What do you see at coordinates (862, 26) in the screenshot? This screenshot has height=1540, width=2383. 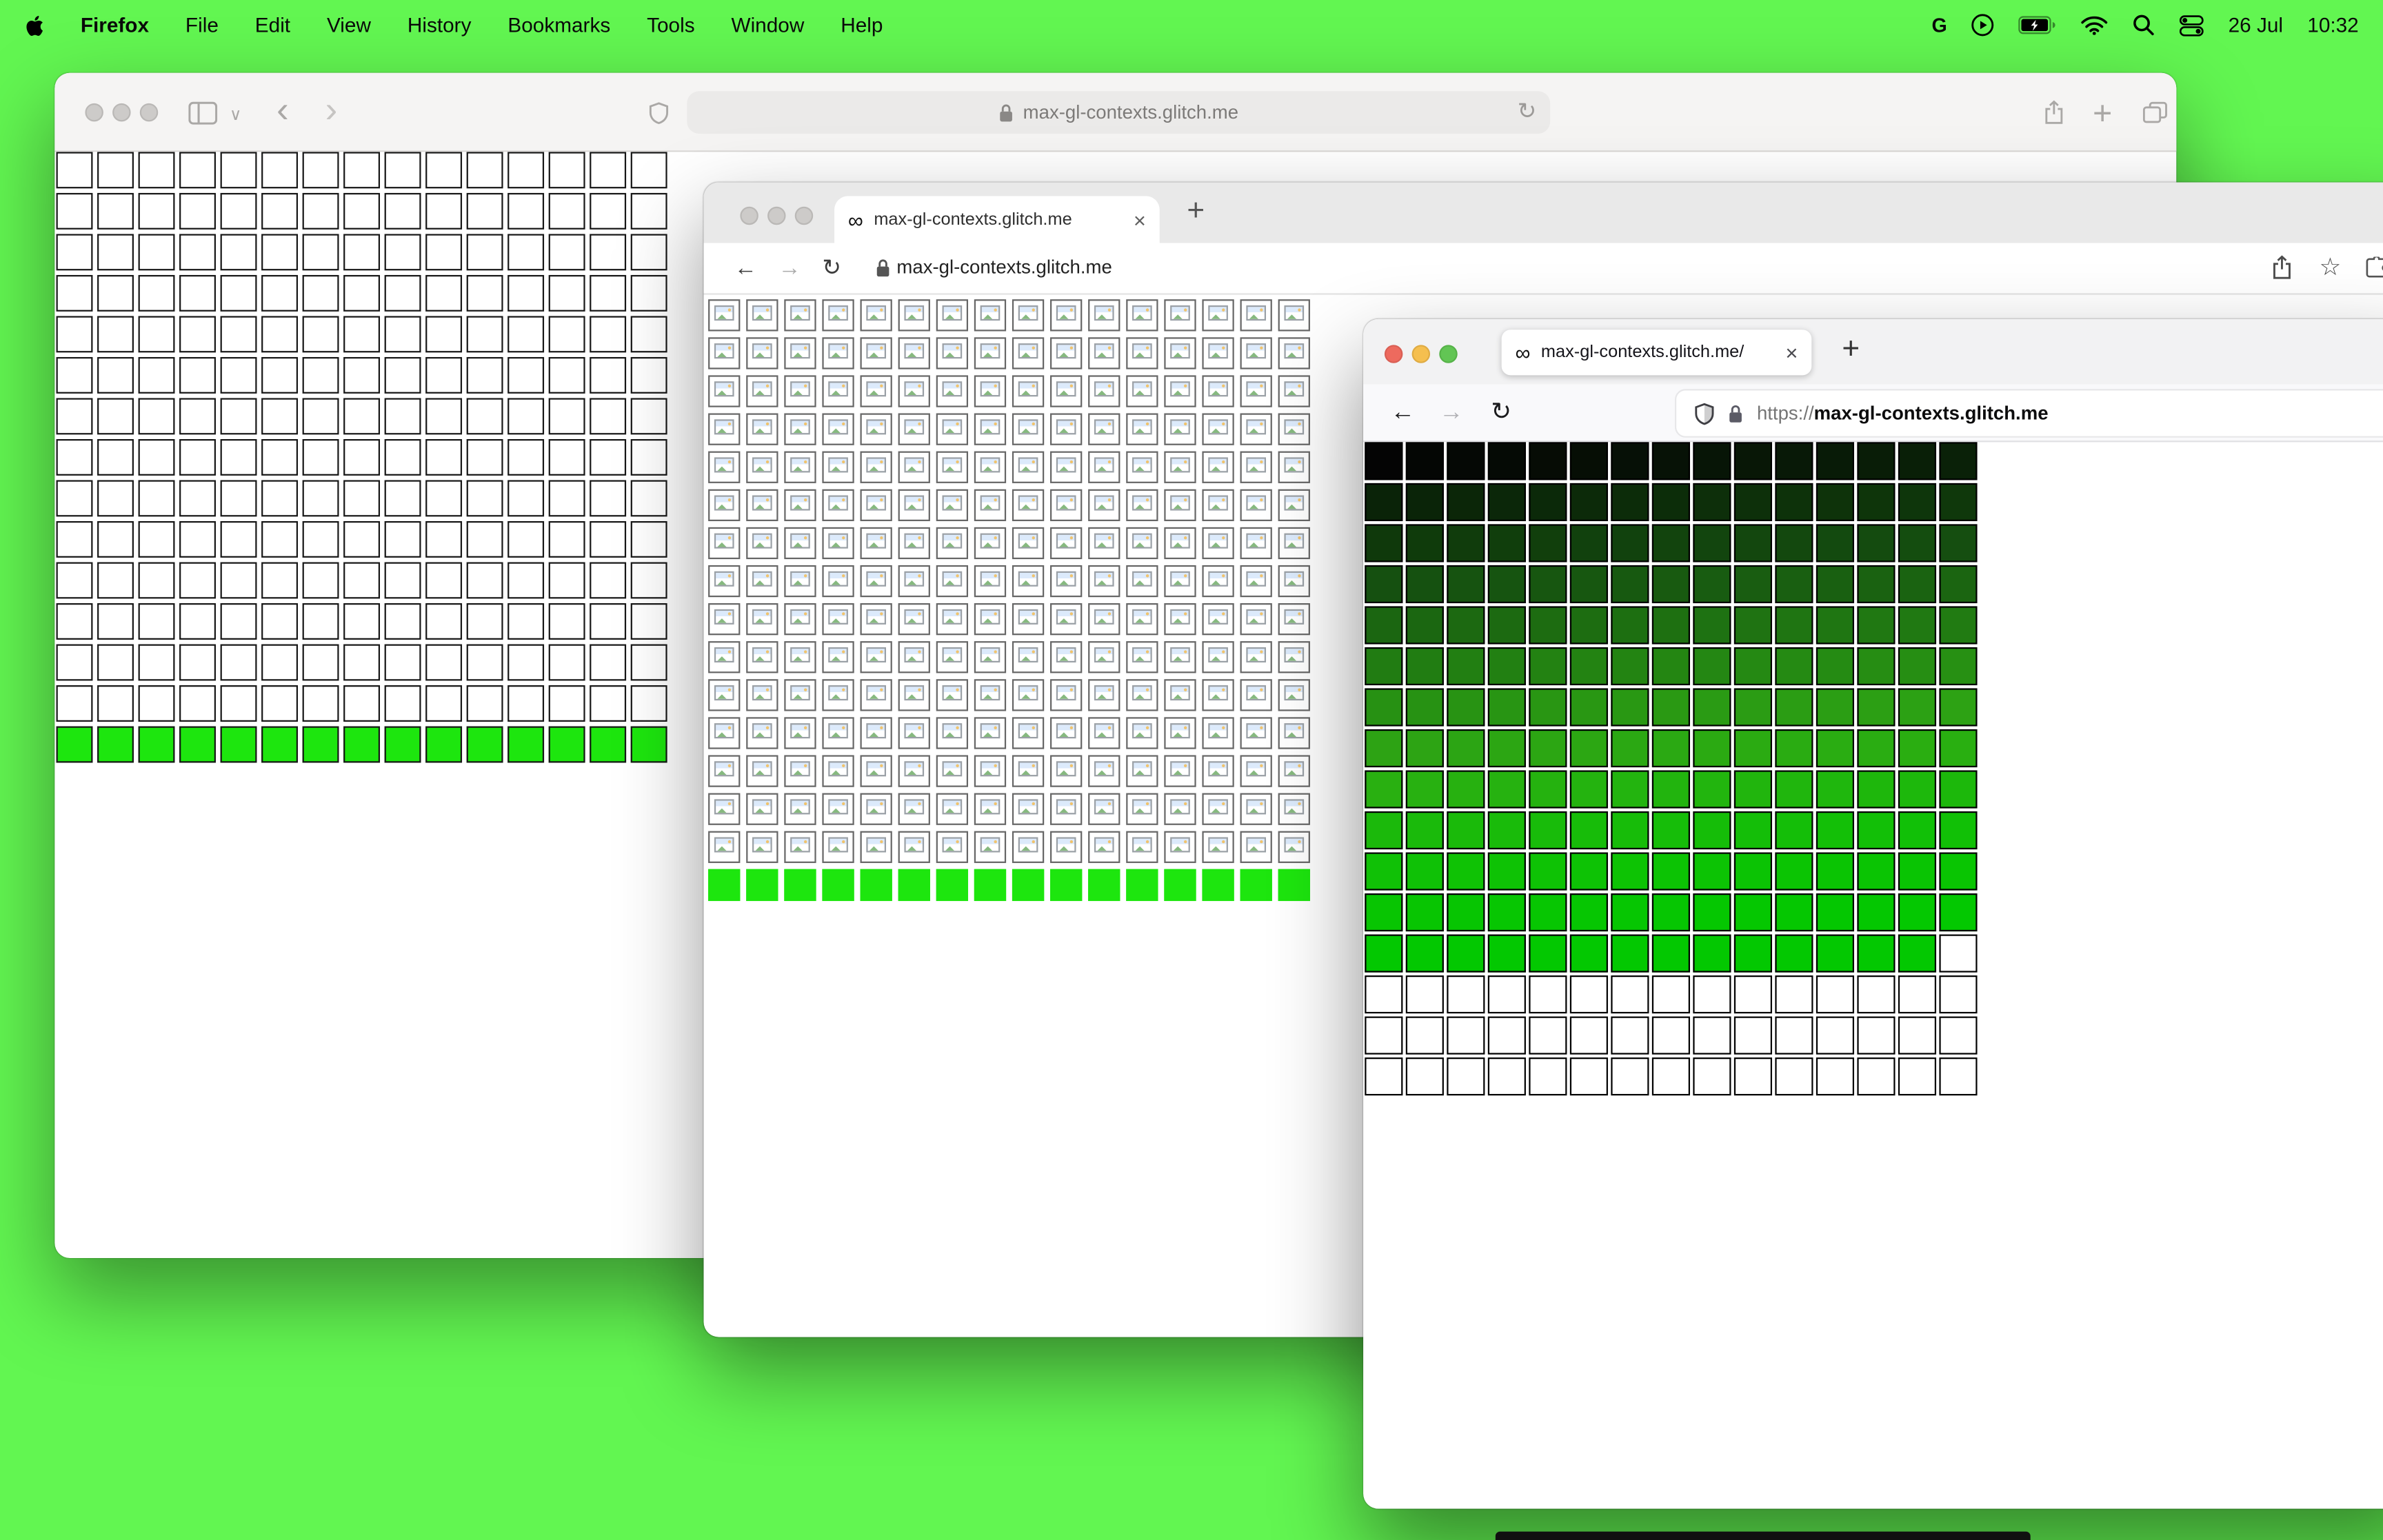 I see `menu-help: Help` at bounding box center [862, 26].